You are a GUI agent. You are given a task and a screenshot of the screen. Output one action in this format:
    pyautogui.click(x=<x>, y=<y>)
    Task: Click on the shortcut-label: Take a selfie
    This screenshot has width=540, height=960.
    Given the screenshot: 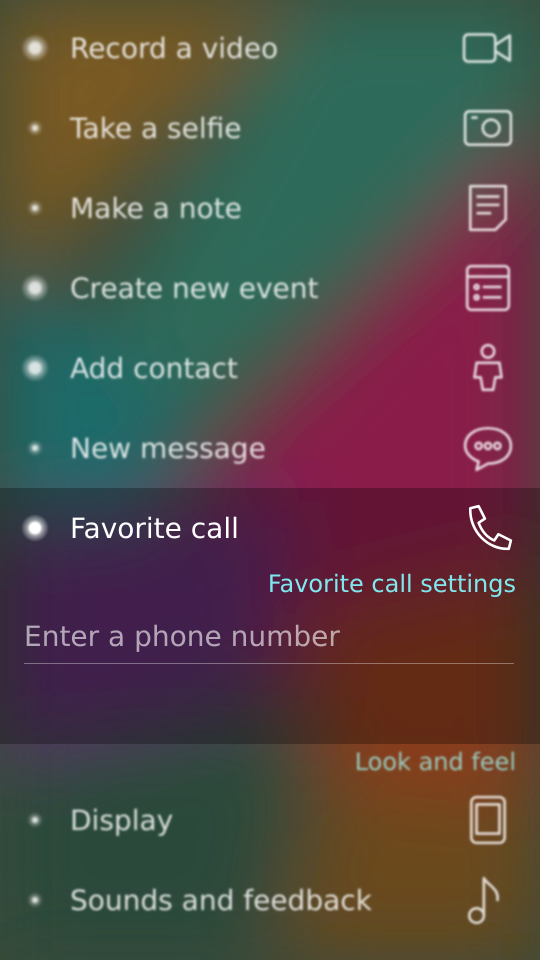 What is the action you would take?
    pyautogui.click(x=266, y=128)
    